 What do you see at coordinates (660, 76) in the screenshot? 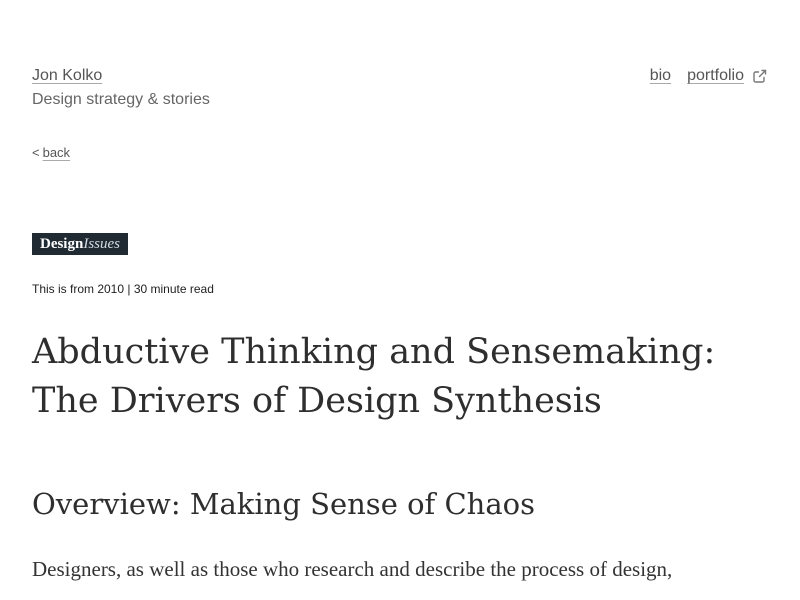
I see `nav-bio-link: bio` at bounding box center [660, 76].